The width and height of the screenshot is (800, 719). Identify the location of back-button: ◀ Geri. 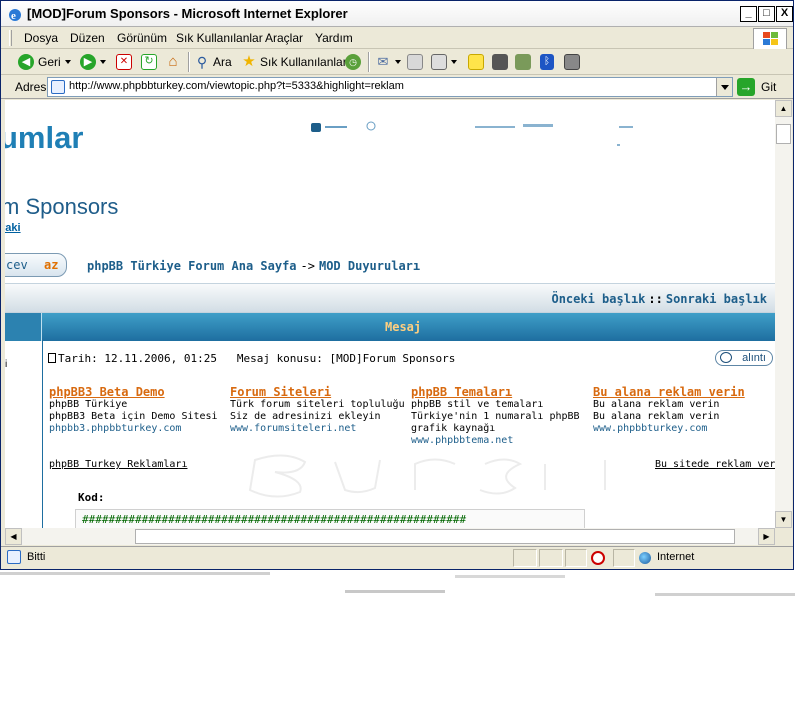
(44, 62).